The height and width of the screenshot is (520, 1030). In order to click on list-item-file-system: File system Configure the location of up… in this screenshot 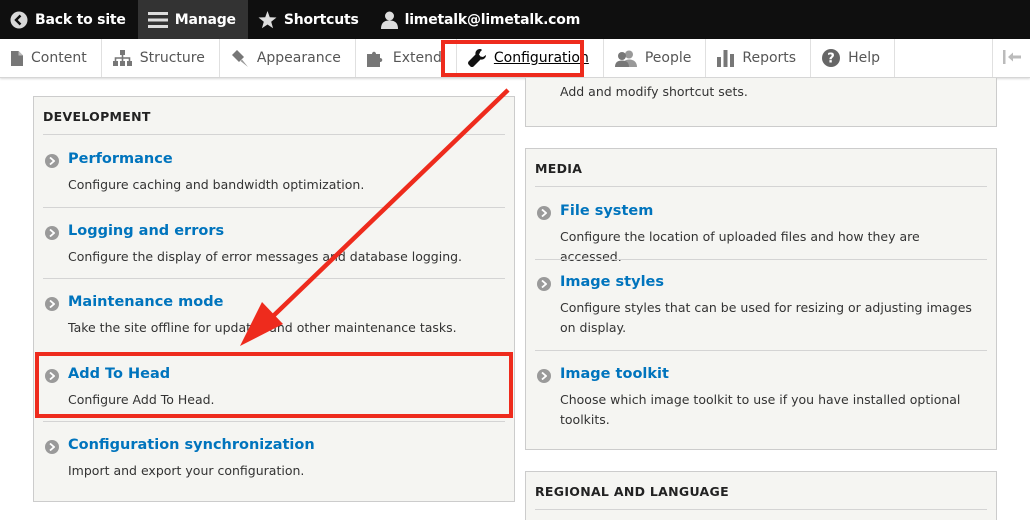, I will do `click(761, 233)`.